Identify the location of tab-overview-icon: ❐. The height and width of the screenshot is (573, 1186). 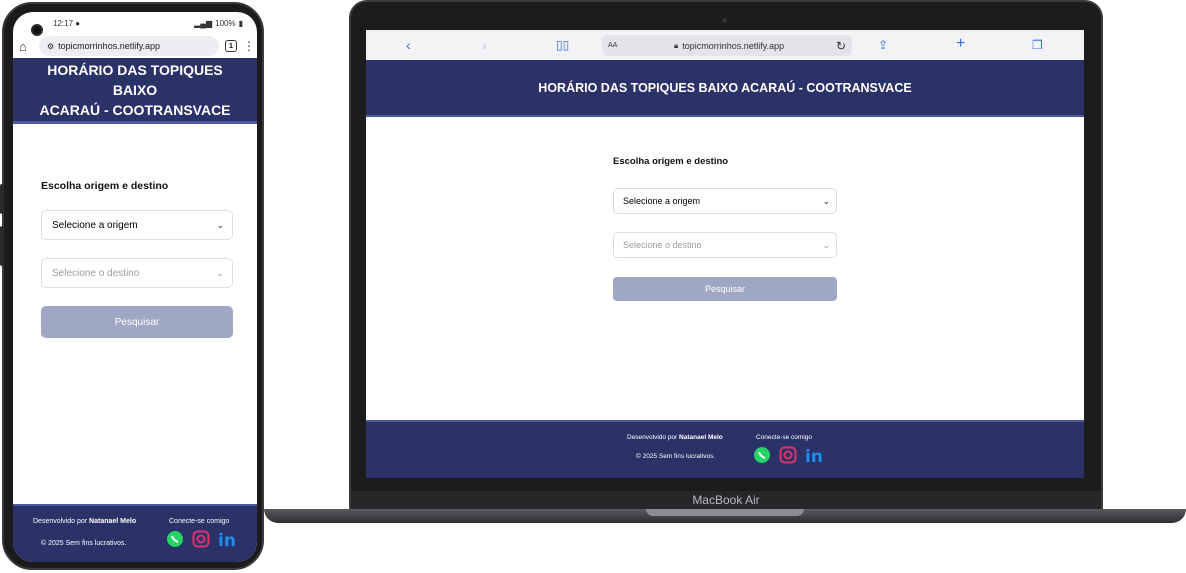
(1037, 45).